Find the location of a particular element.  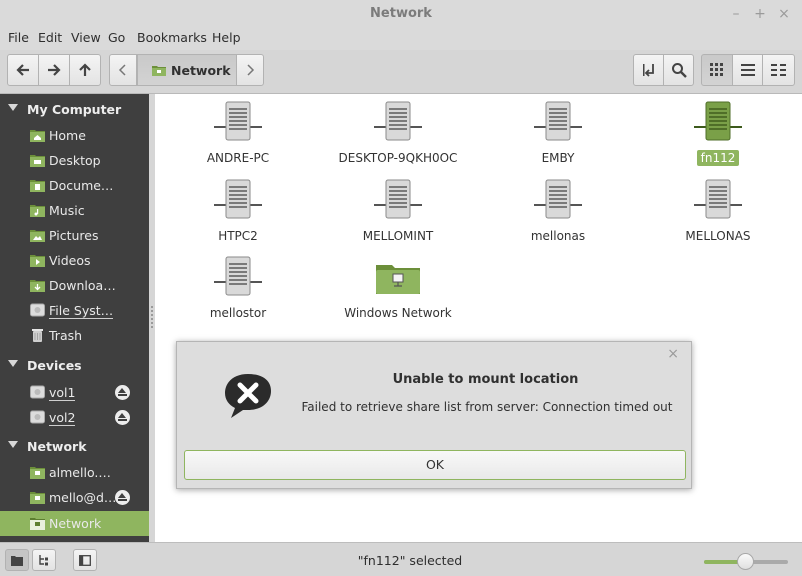

zoom-slider-handle is located at coordinates (745, 561).